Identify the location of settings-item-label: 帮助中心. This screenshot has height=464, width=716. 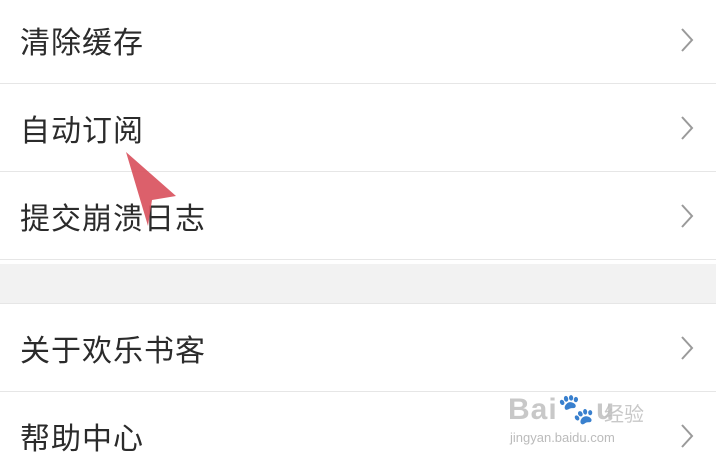
(82, 439).